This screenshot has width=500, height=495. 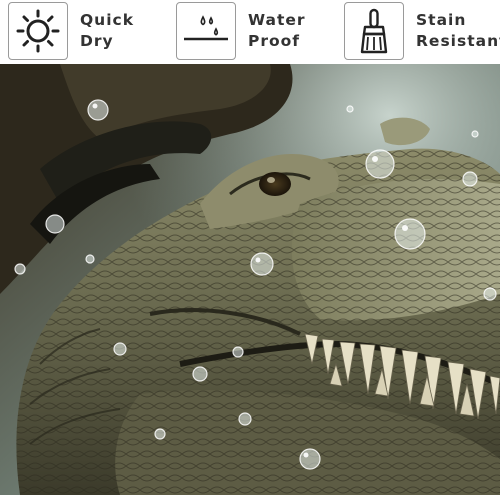 I want to click on feature-quick-dry: Quick Dry, so click(x=88, y=32).